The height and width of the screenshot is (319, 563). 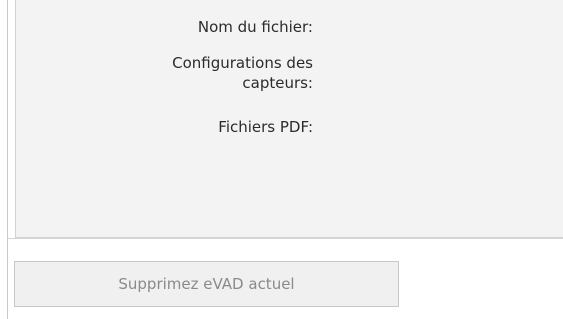 What do you see at coordinates (242, 63) in the screenshot?
I see `sensor-config-label-line1: Configurations des` at bounding box center [242, 63].